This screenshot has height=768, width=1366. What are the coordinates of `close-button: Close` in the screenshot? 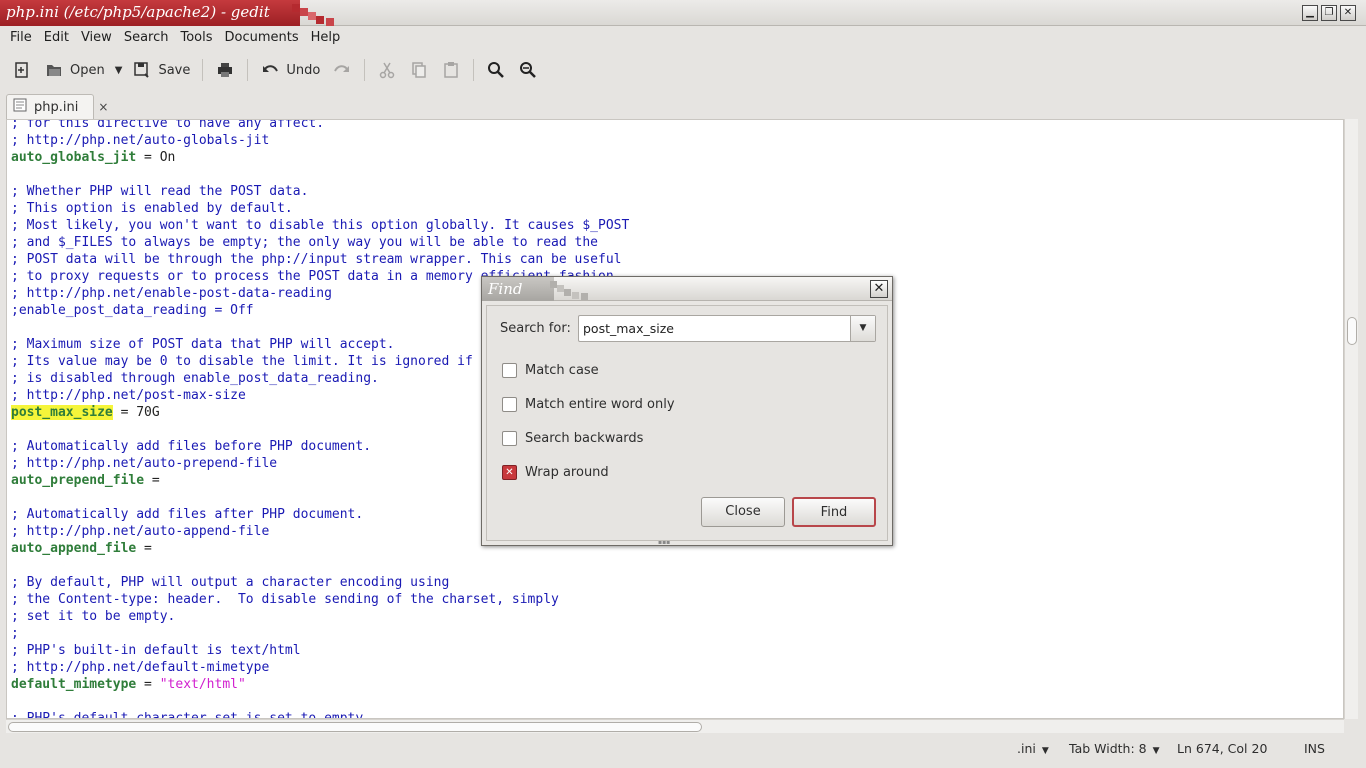 It's located at (743, 512).